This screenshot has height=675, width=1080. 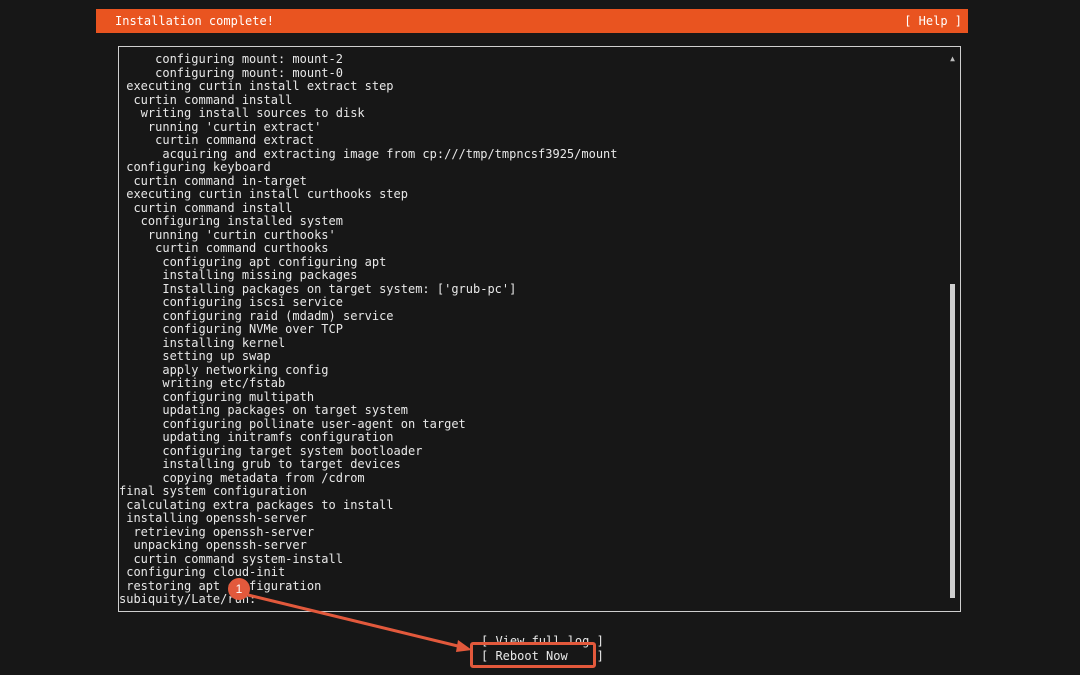 I want to click on log-line: subiquity/Late/run:, so click(x=188, y=599).